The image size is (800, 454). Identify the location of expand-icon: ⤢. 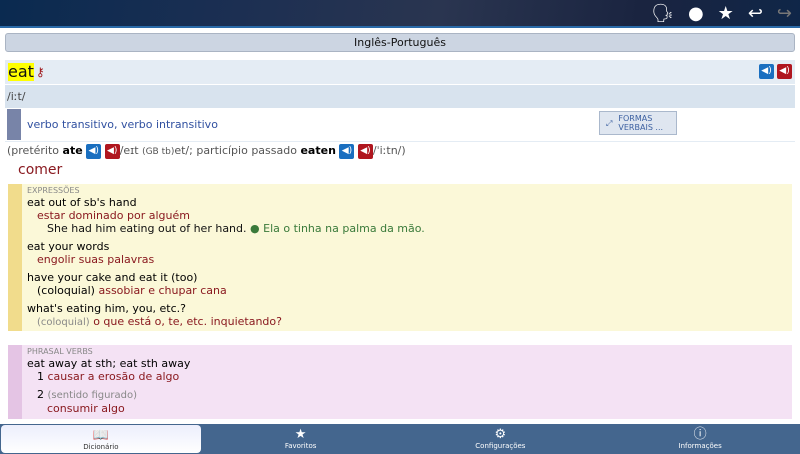
(609, 123).